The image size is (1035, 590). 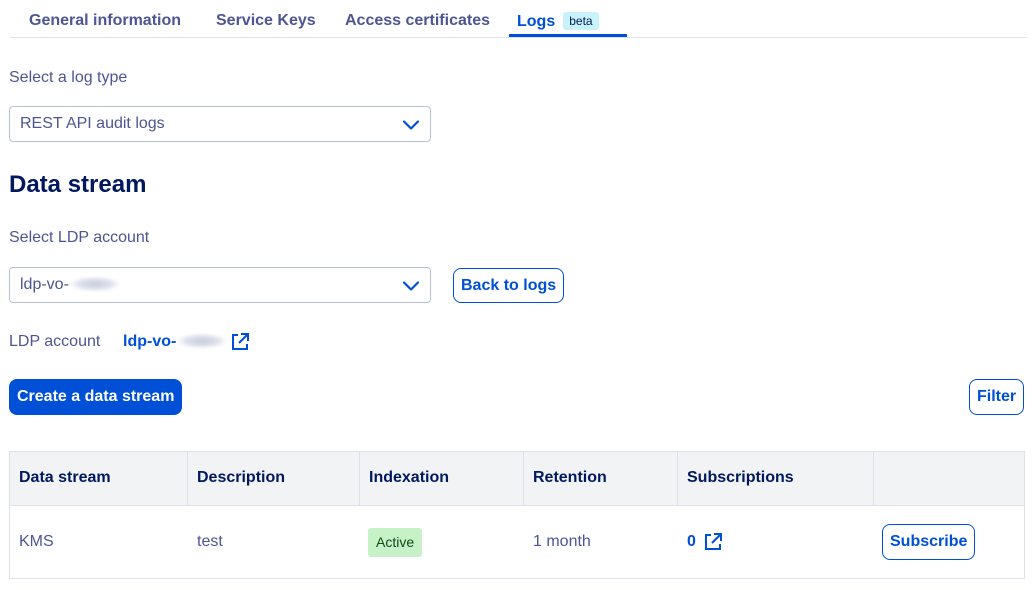 I want to click on column-header-subscriptions: Subscriptions, so click(x=740, y=477).